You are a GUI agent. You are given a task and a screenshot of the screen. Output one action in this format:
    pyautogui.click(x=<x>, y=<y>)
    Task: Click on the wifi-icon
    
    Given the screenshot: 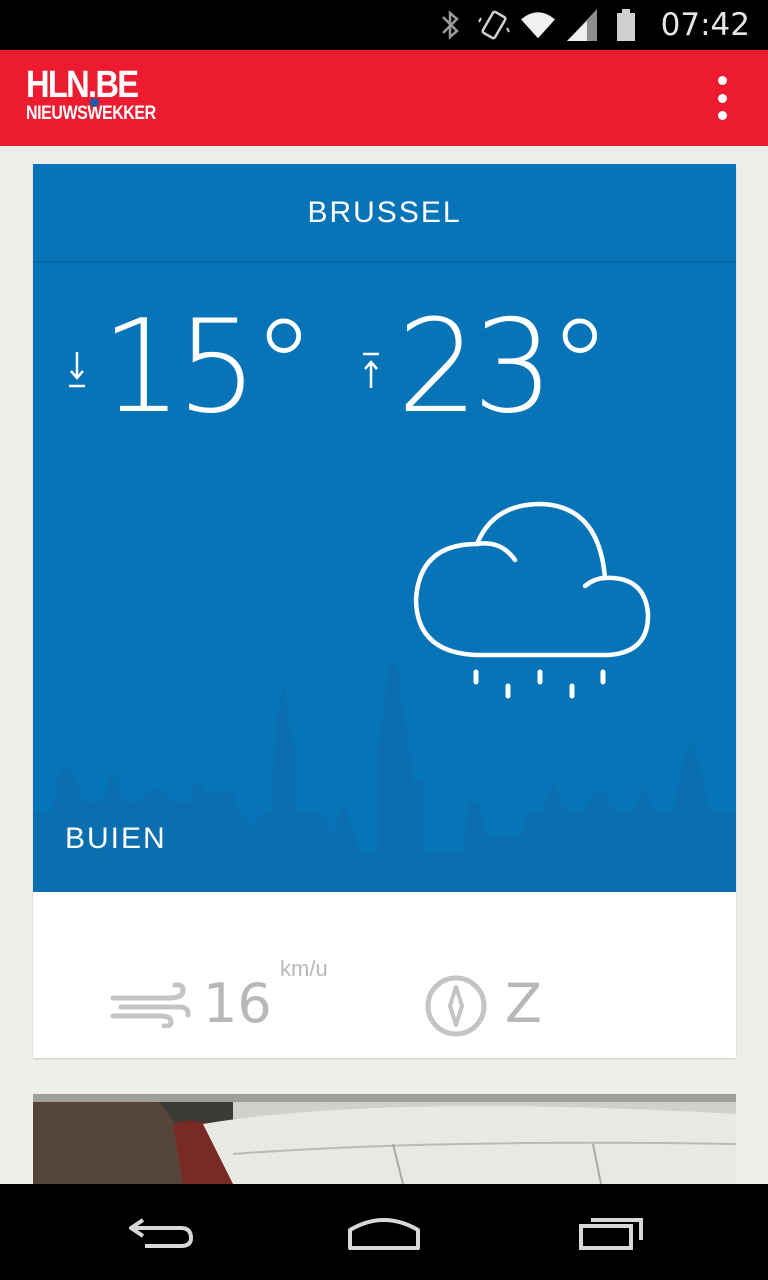 What is the action you would take?
    pyautogui.click(x=537, y=25)
    